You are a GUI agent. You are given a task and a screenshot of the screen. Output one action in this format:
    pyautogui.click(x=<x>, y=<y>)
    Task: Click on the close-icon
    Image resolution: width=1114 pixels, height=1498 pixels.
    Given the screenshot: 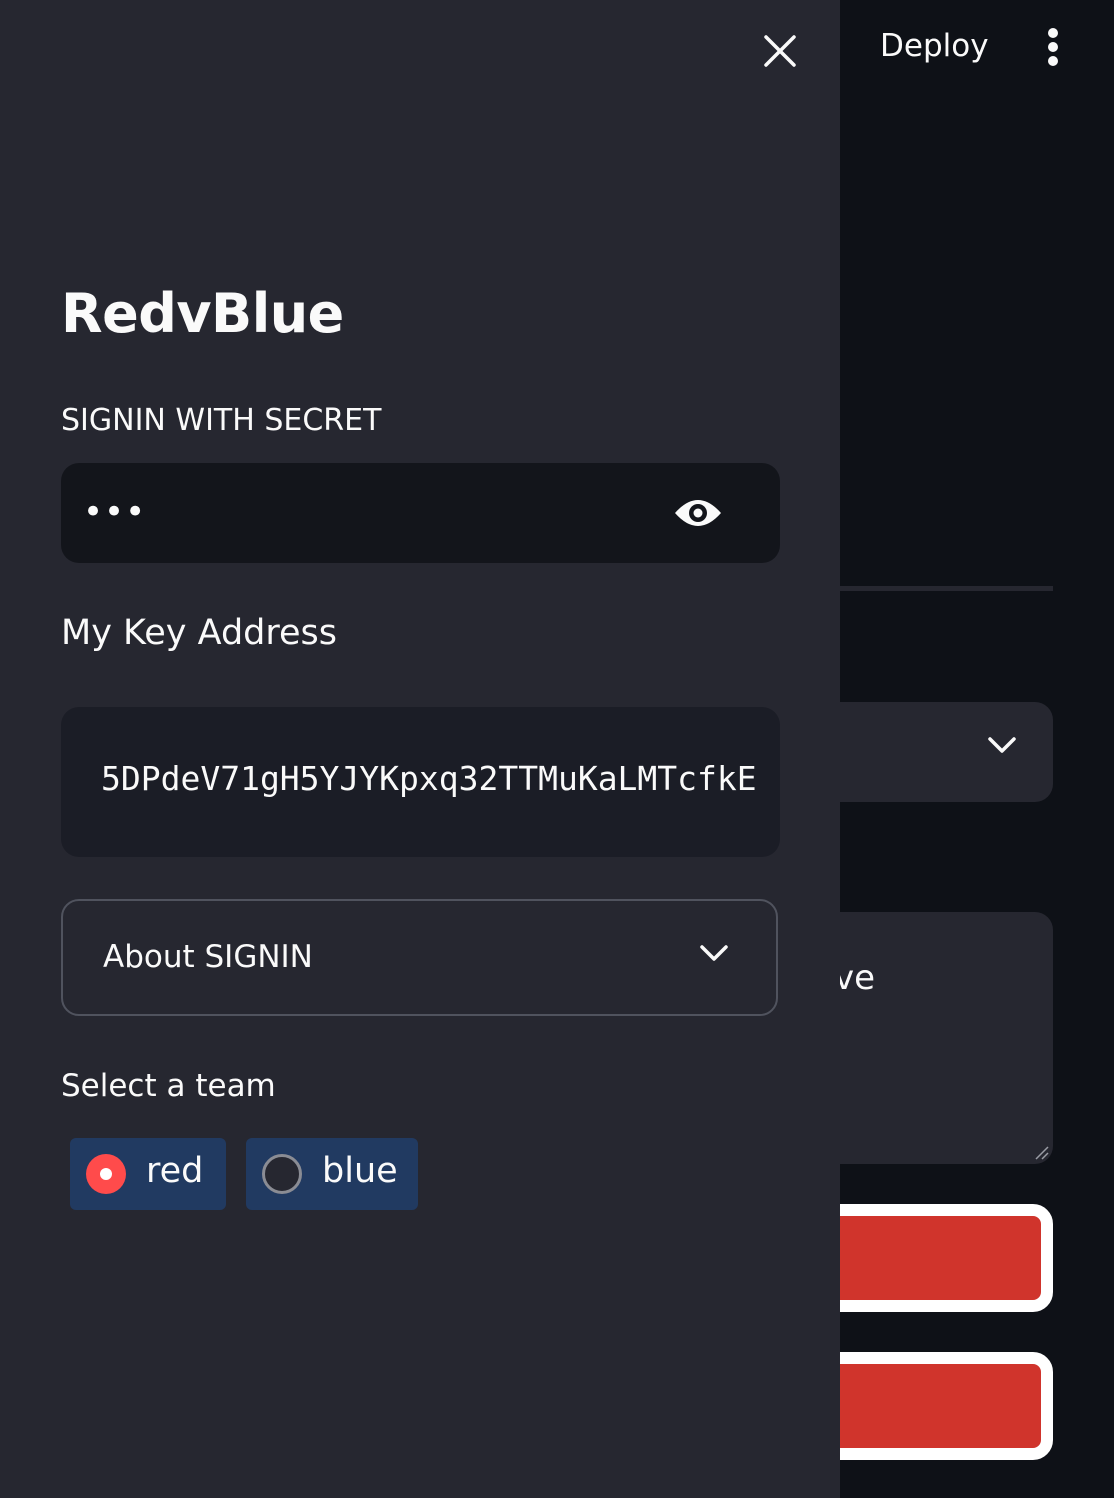 What is the action you would take?
    pyautogui.click(x=780, y=51)
    